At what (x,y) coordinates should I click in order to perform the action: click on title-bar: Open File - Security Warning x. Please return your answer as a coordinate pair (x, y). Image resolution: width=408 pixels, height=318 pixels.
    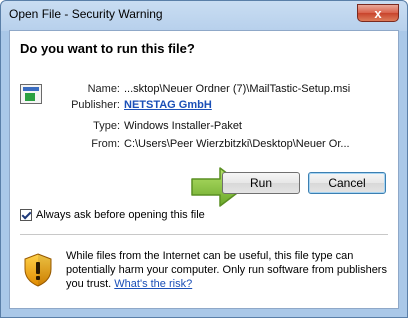
    Looking at the image, I should click on (204, 15).